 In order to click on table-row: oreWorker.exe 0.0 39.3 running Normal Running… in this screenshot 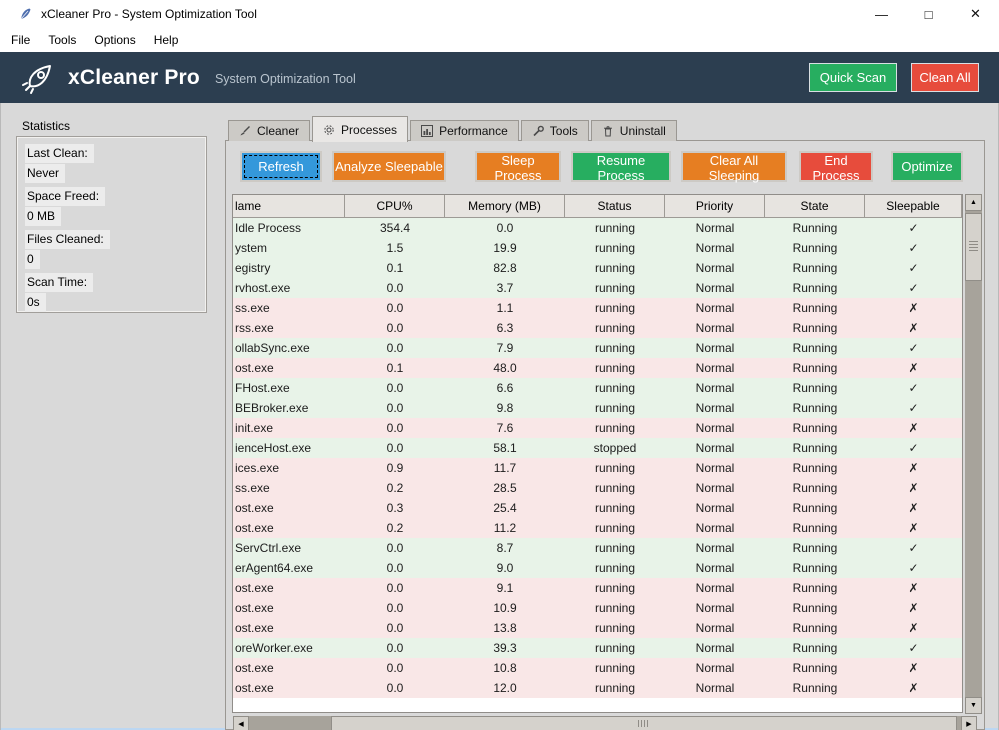, I will do `click(597, 648)`.